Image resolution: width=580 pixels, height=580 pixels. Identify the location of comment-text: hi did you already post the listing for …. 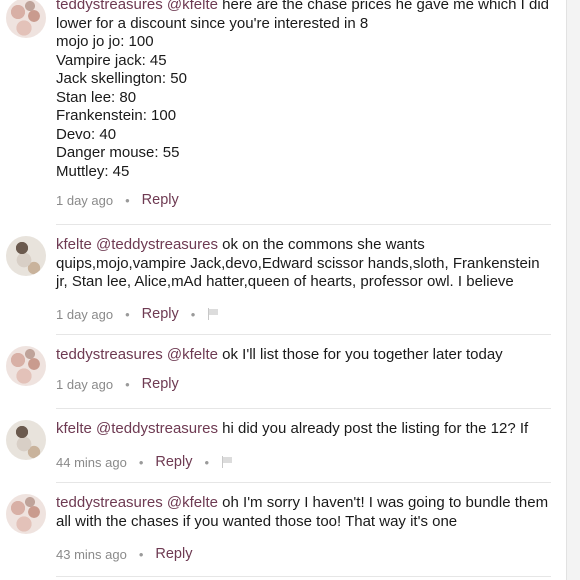
(375, 428).